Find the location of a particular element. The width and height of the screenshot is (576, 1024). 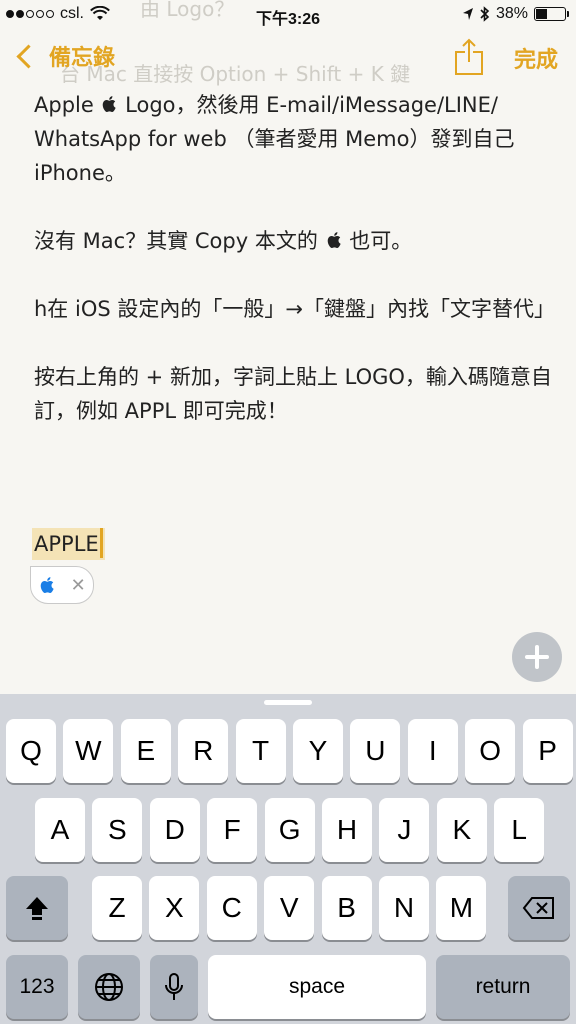

key-e: E is located at coordinates (145, 751).